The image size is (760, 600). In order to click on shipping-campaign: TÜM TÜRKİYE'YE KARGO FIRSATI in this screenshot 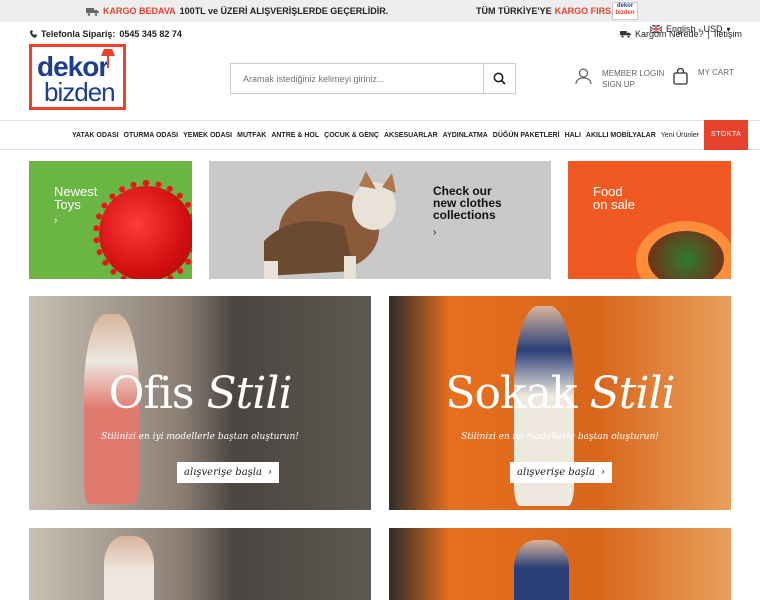, I will do `click(550, 11)`.